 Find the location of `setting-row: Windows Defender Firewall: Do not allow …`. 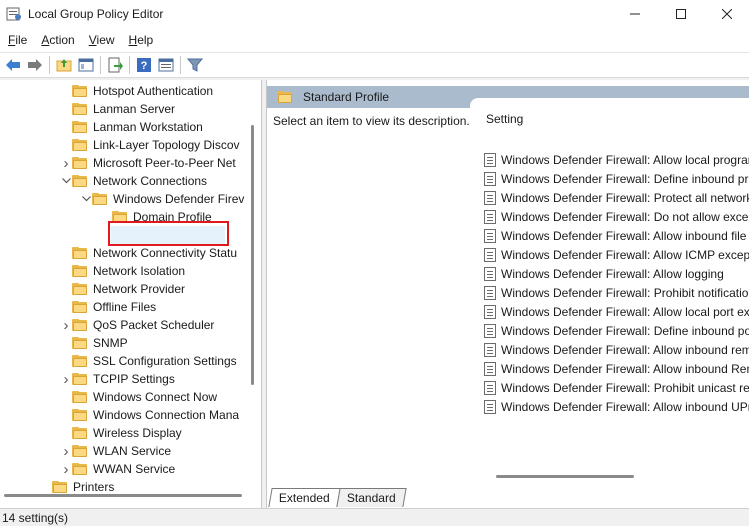

setting-row: Windows Defender Firewall: Do not allow … is located at coordinates (616, 216).